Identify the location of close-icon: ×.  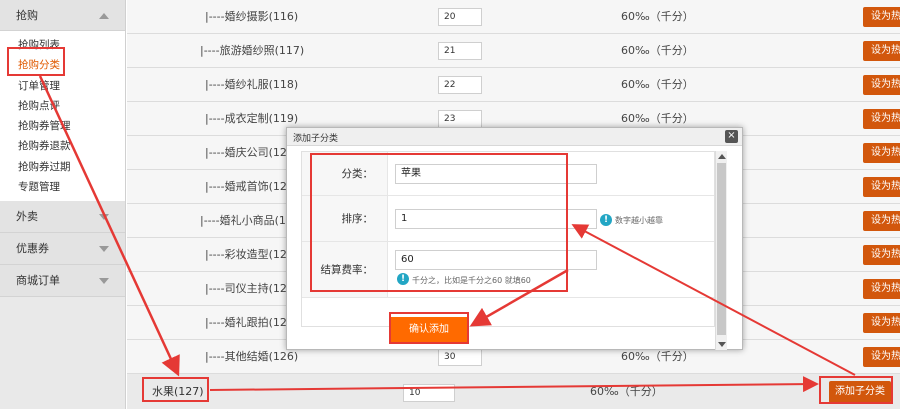
(731, 136).